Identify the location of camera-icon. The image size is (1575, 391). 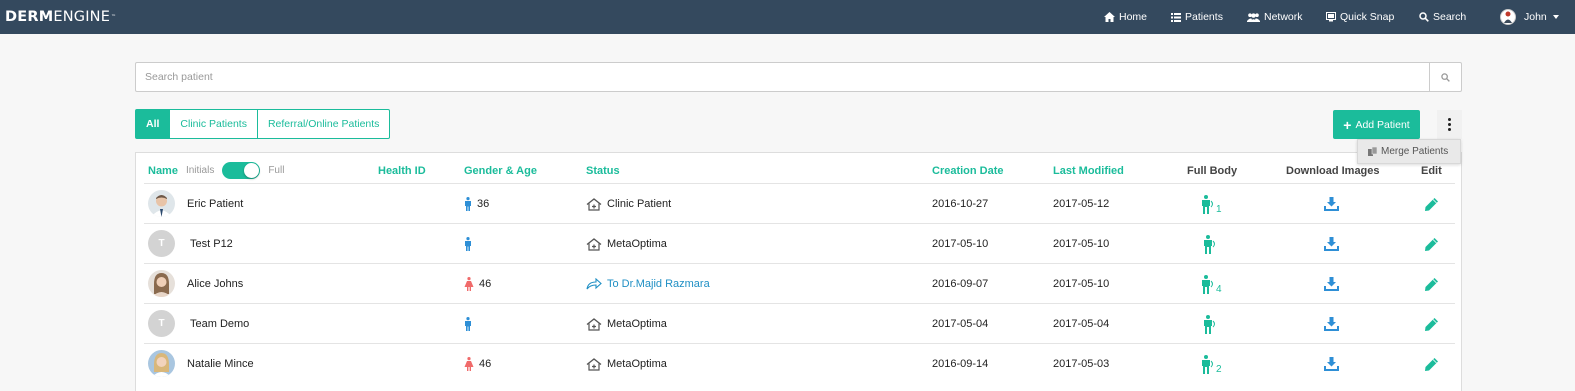
(1331, 17).